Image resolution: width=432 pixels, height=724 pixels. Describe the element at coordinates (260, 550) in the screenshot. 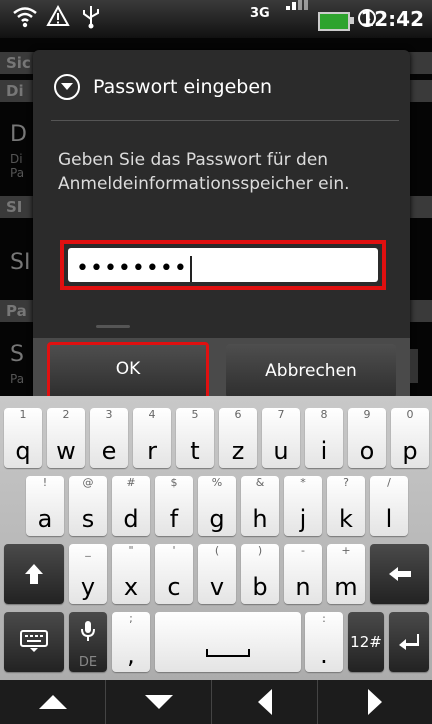

I see `key-alt-label: )` at that location.